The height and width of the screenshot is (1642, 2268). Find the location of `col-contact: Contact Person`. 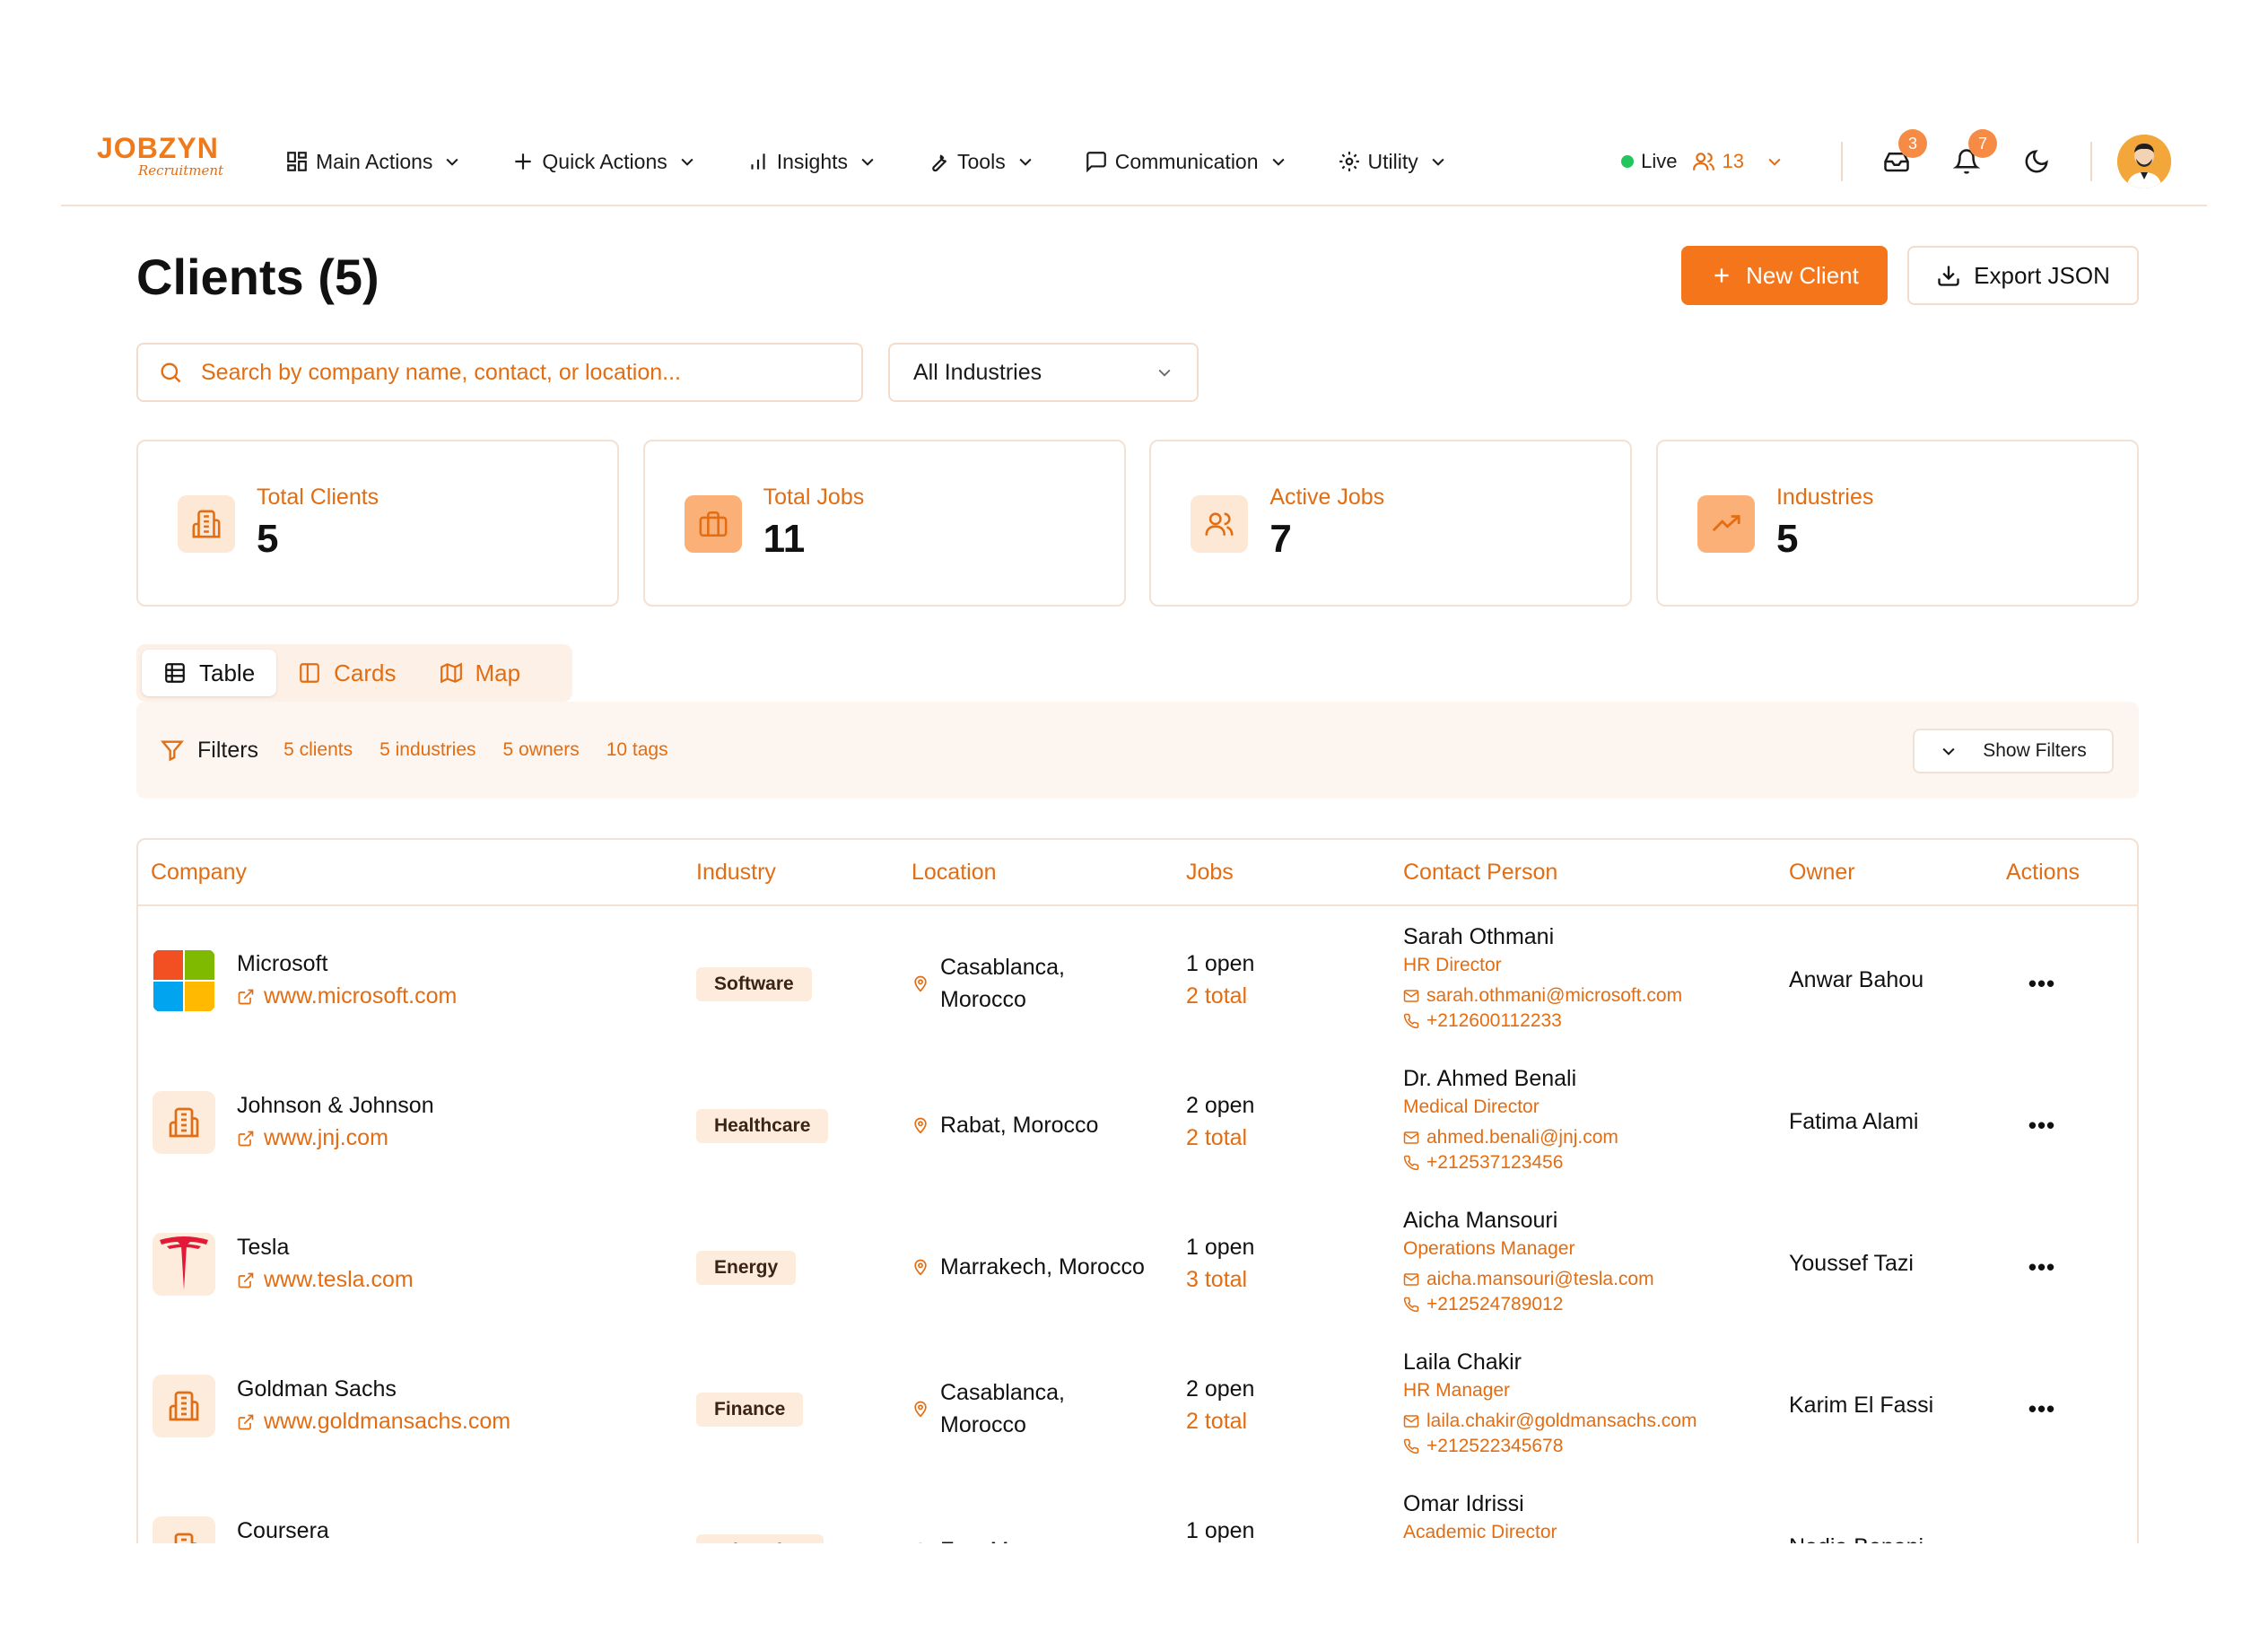

col-contact: Contact Person is located at coordinates (1480, 873).